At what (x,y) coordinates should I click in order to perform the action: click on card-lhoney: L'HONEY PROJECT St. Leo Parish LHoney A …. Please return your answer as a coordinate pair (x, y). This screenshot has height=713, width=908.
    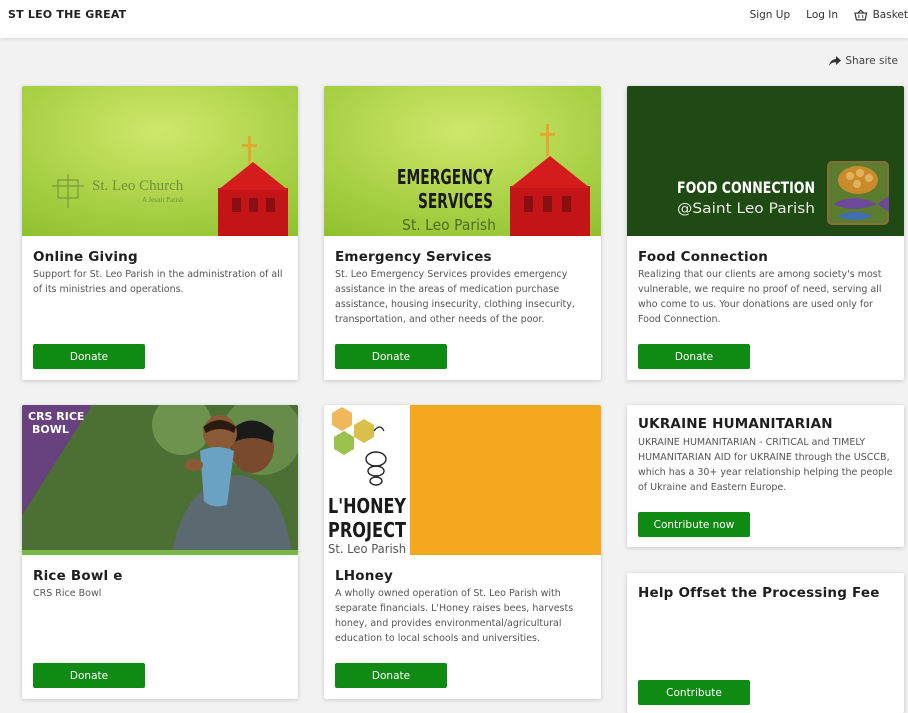
    Looking at the image, I should click on (462, 552).